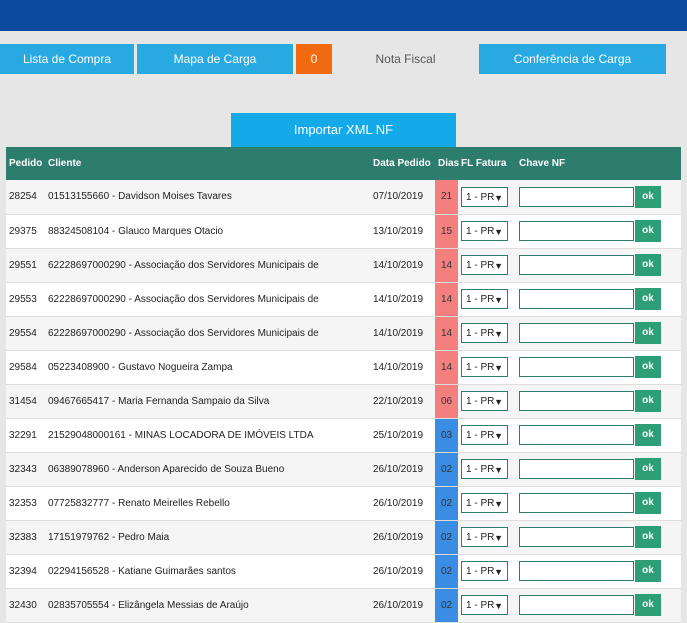  What do you see at coordinates (25, 605) in the screenshot?
I see `pedido-cell: 32430` at bounding box center [25, 605].